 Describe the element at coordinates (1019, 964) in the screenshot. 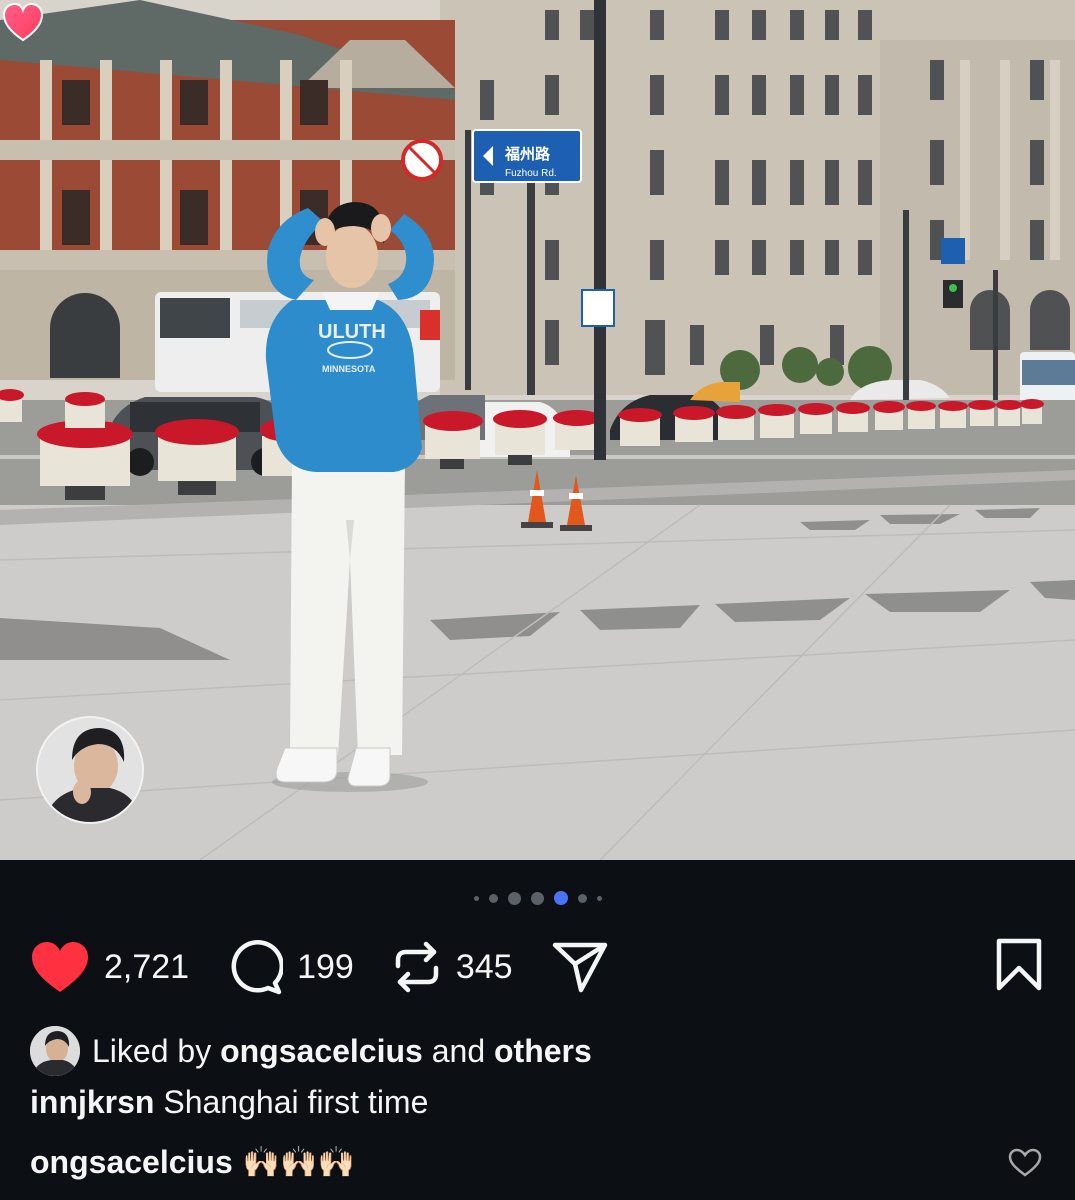

I see `bookmark-icon` at that location.